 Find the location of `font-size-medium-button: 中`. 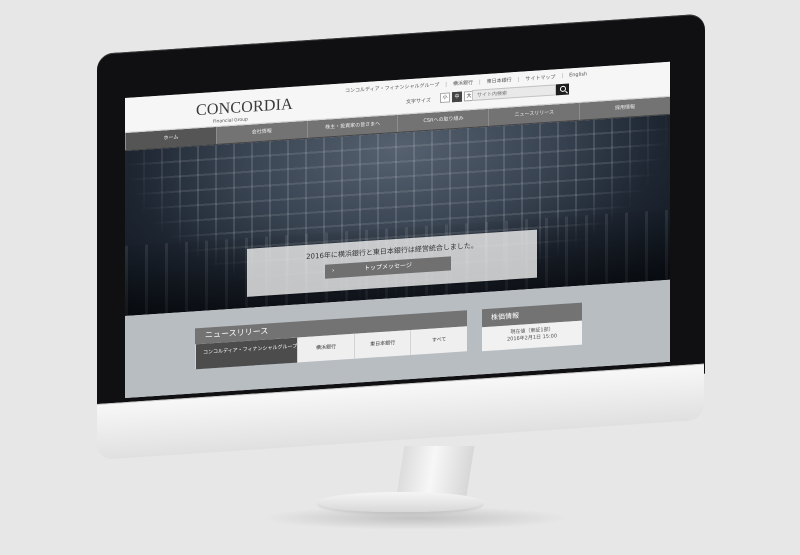

font-size-medium-button: 中 is located at coordinates (457, 97).